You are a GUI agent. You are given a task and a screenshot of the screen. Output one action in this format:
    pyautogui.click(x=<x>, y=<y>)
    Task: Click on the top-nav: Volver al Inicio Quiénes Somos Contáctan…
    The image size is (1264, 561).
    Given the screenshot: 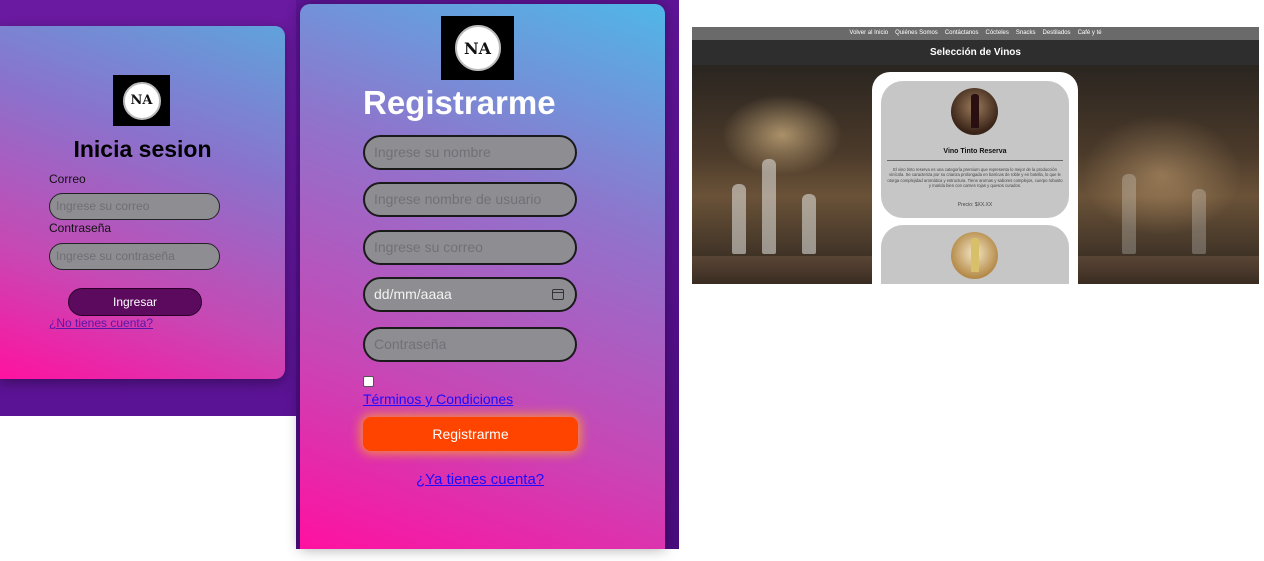 What is the action you would take?
    pyautogui.click(x=975, y=33)
    